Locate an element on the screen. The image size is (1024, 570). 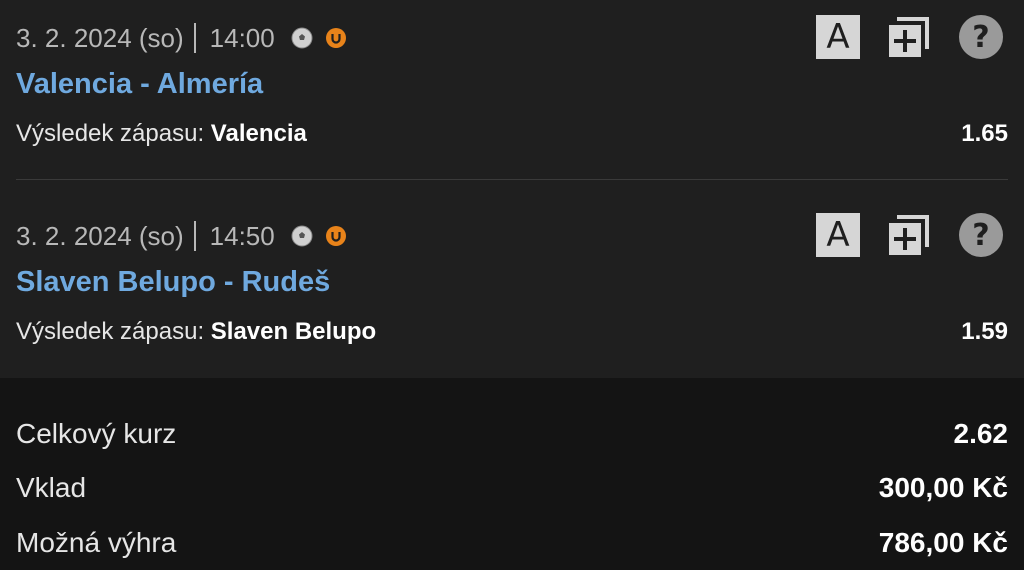
total-odds-label: Celkový kurz is located at coordinates (96, 433).